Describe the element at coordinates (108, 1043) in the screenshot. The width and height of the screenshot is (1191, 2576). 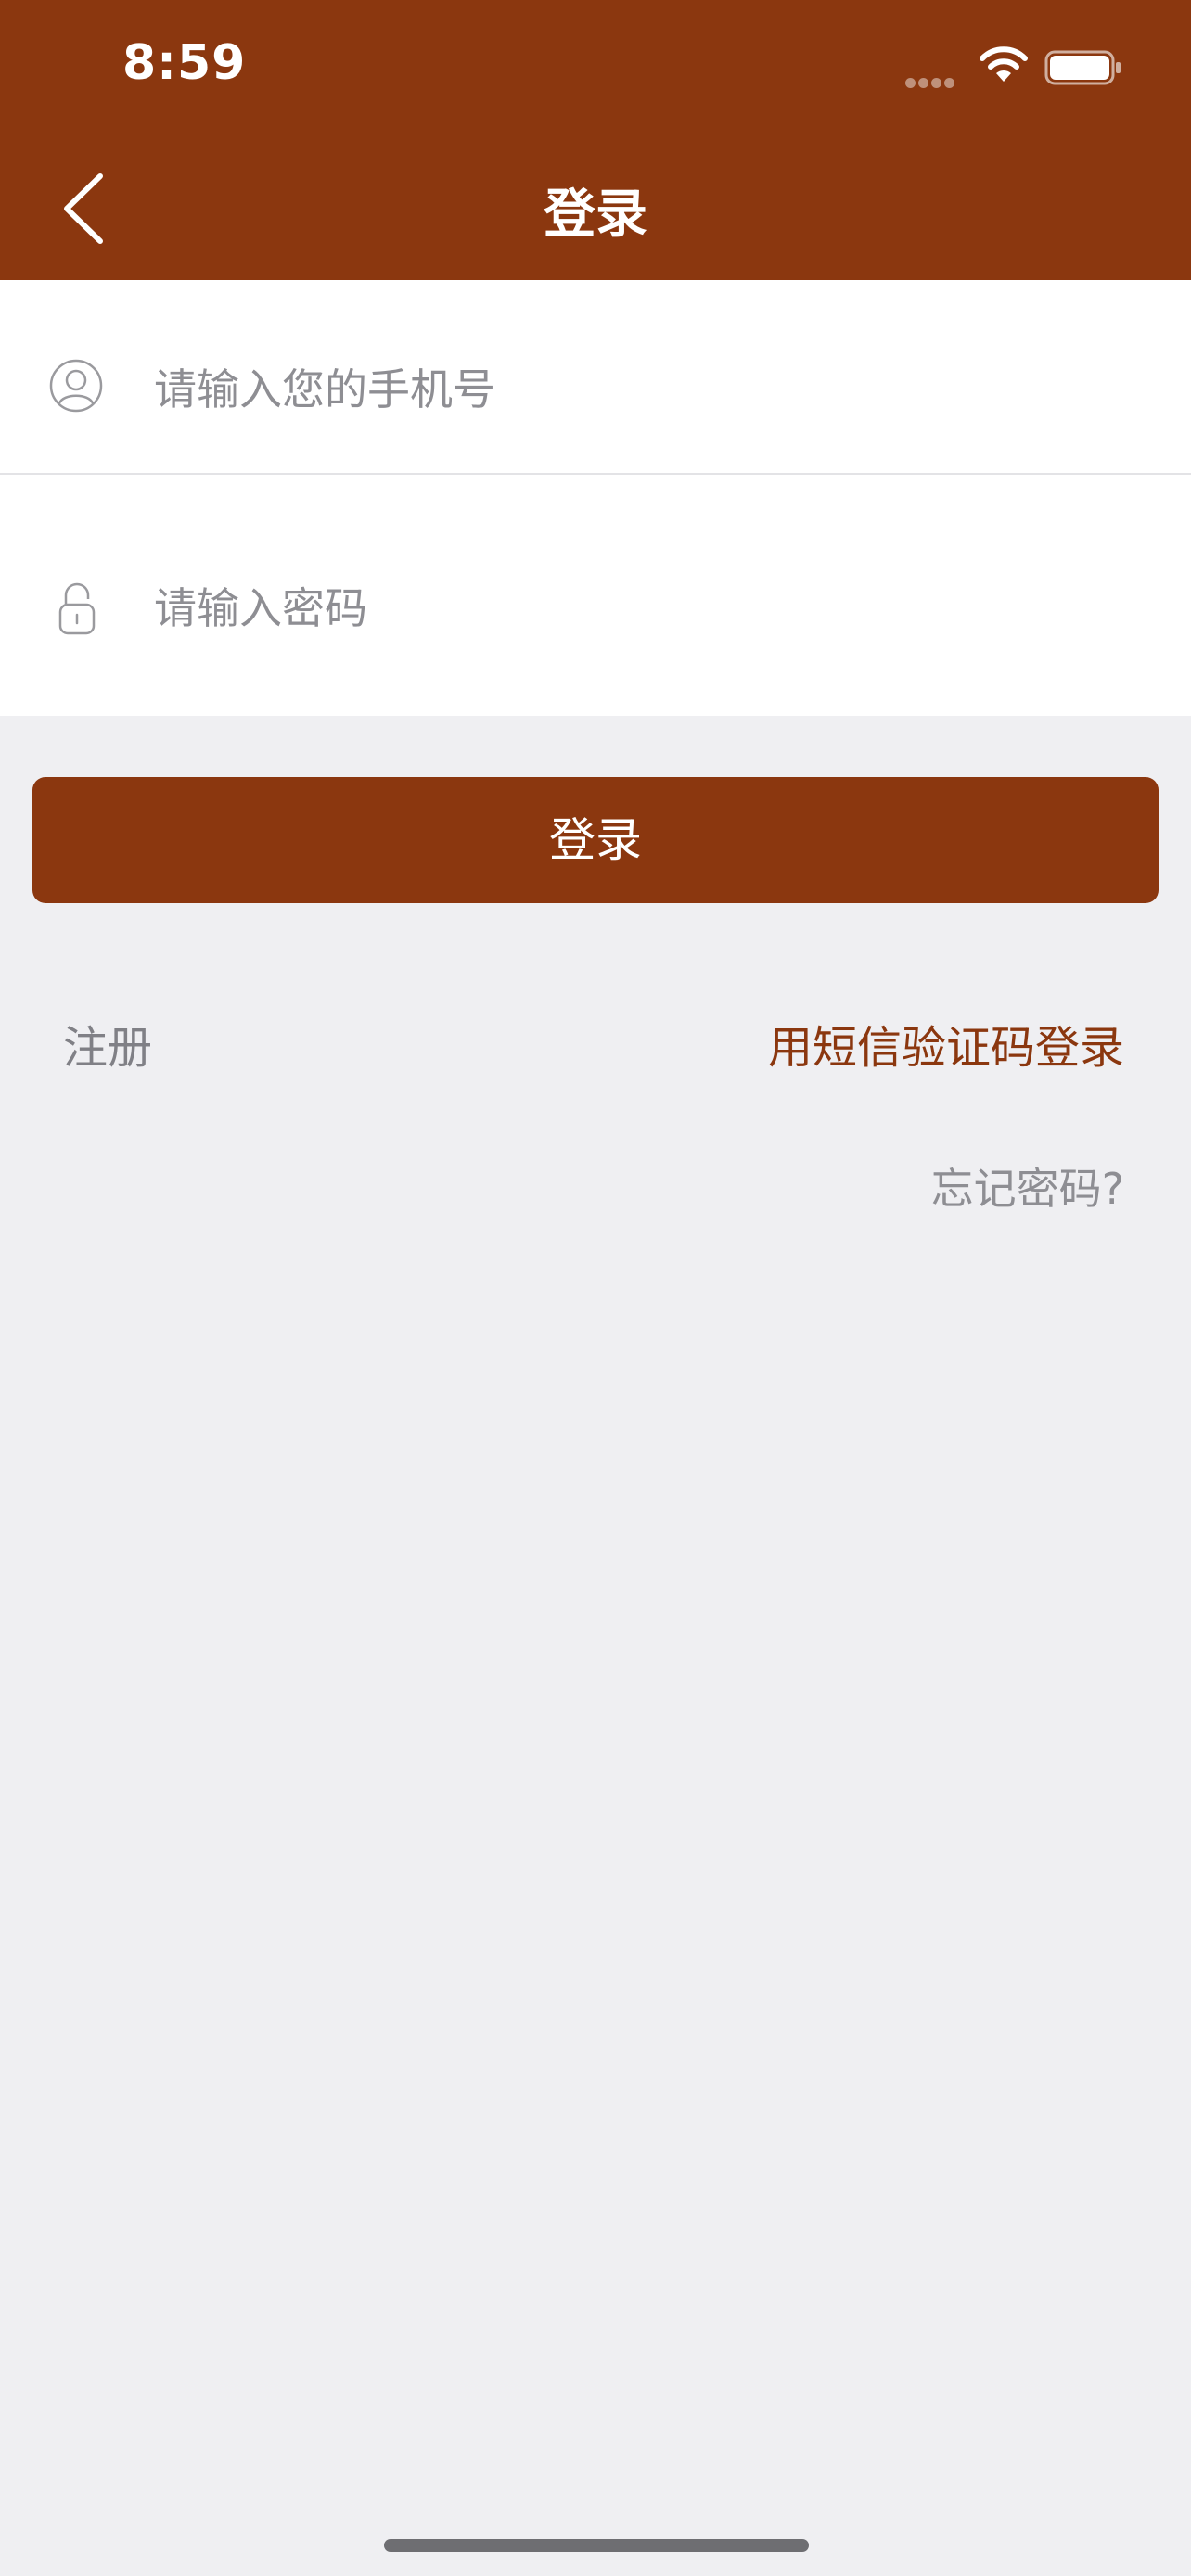
I see `register-link: 注册` at that location.